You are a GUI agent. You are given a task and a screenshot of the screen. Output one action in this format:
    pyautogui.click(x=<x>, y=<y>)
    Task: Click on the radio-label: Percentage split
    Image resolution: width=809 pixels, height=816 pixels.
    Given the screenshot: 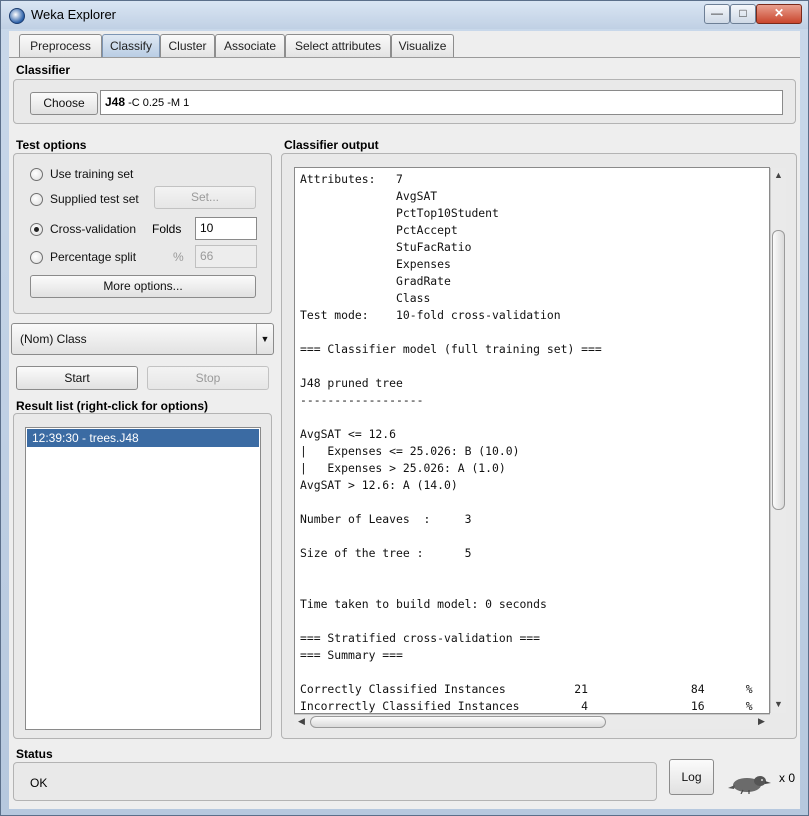 What is the action you would take?
    pyautogui.click(x=93, y=257)
    